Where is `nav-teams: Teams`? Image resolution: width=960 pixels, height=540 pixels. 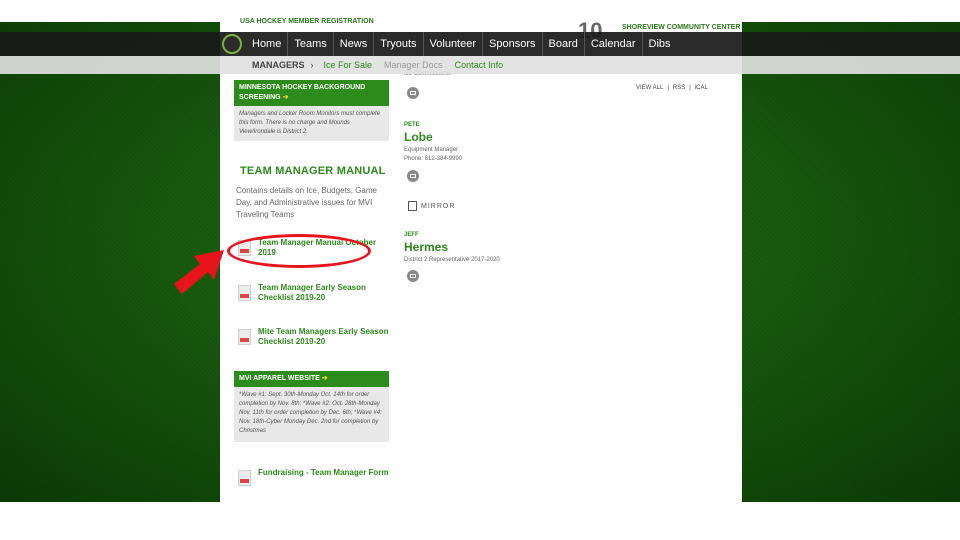
nav-teams: Teams is located at coordinates (311, 44).